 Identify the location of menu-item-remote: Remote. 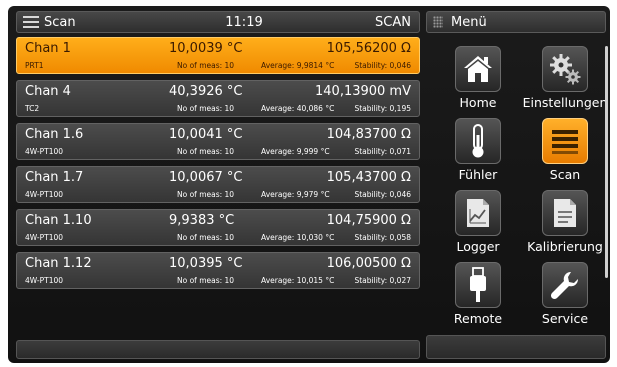
(478, 294).